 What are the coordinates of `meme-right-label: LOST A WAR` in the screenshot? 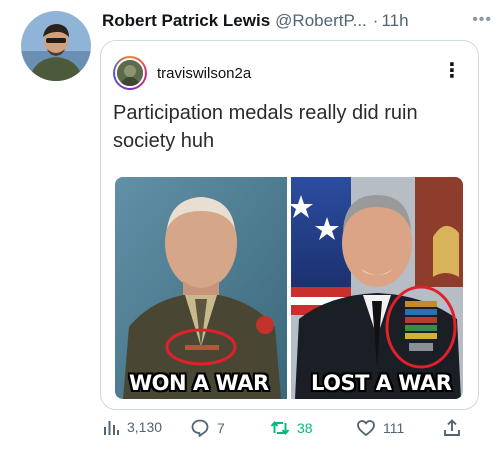 It's located at (381, 383).